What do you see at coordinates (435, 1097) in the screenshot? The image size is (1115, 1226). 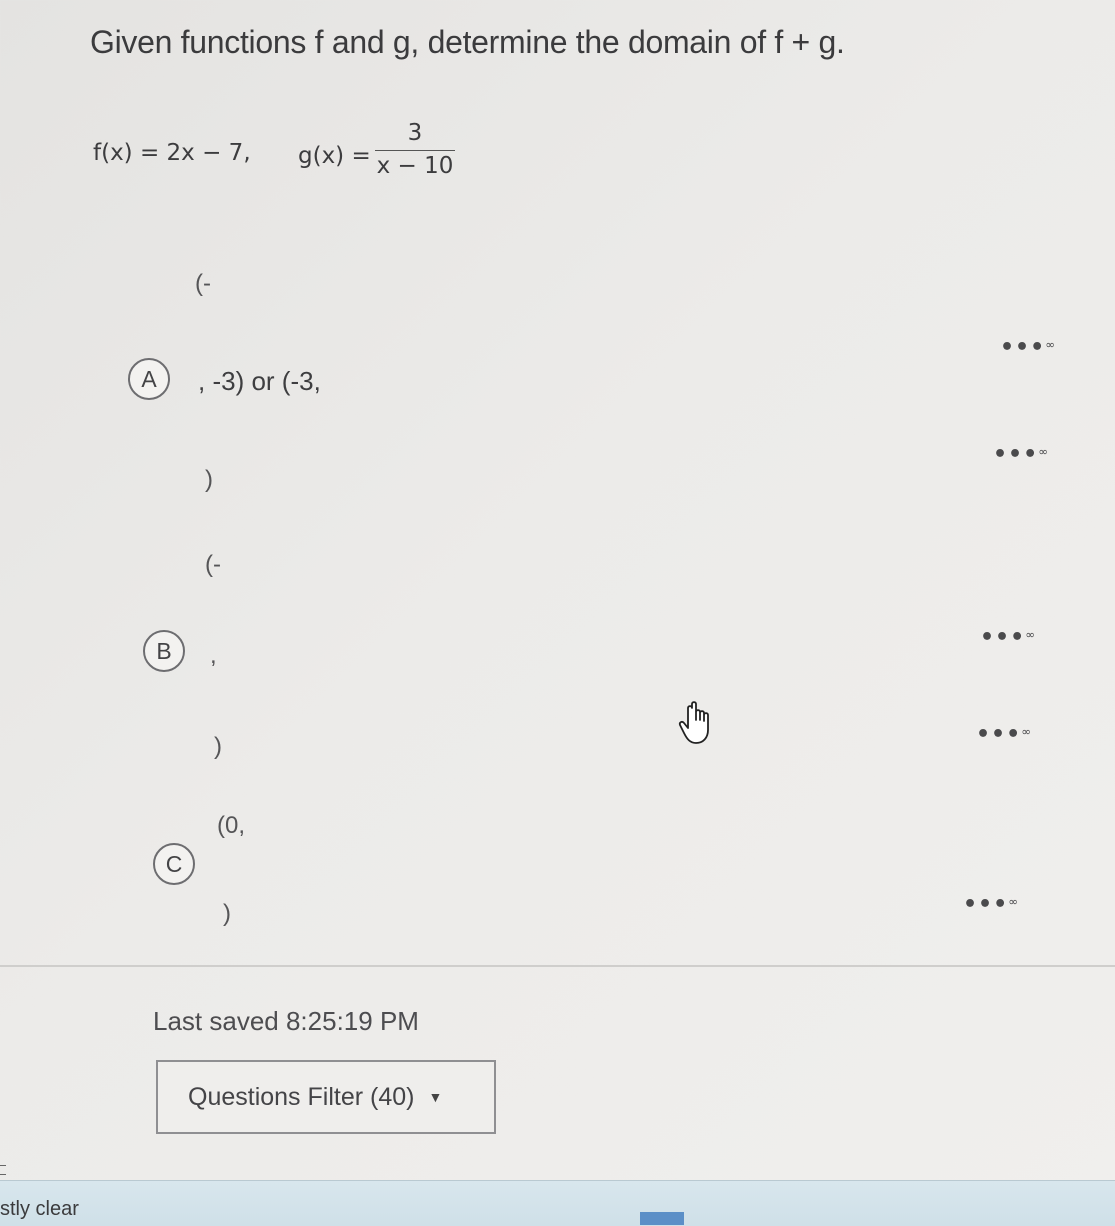 I see `caret-down-icon: ▼` at bounding box center [435, 1097].